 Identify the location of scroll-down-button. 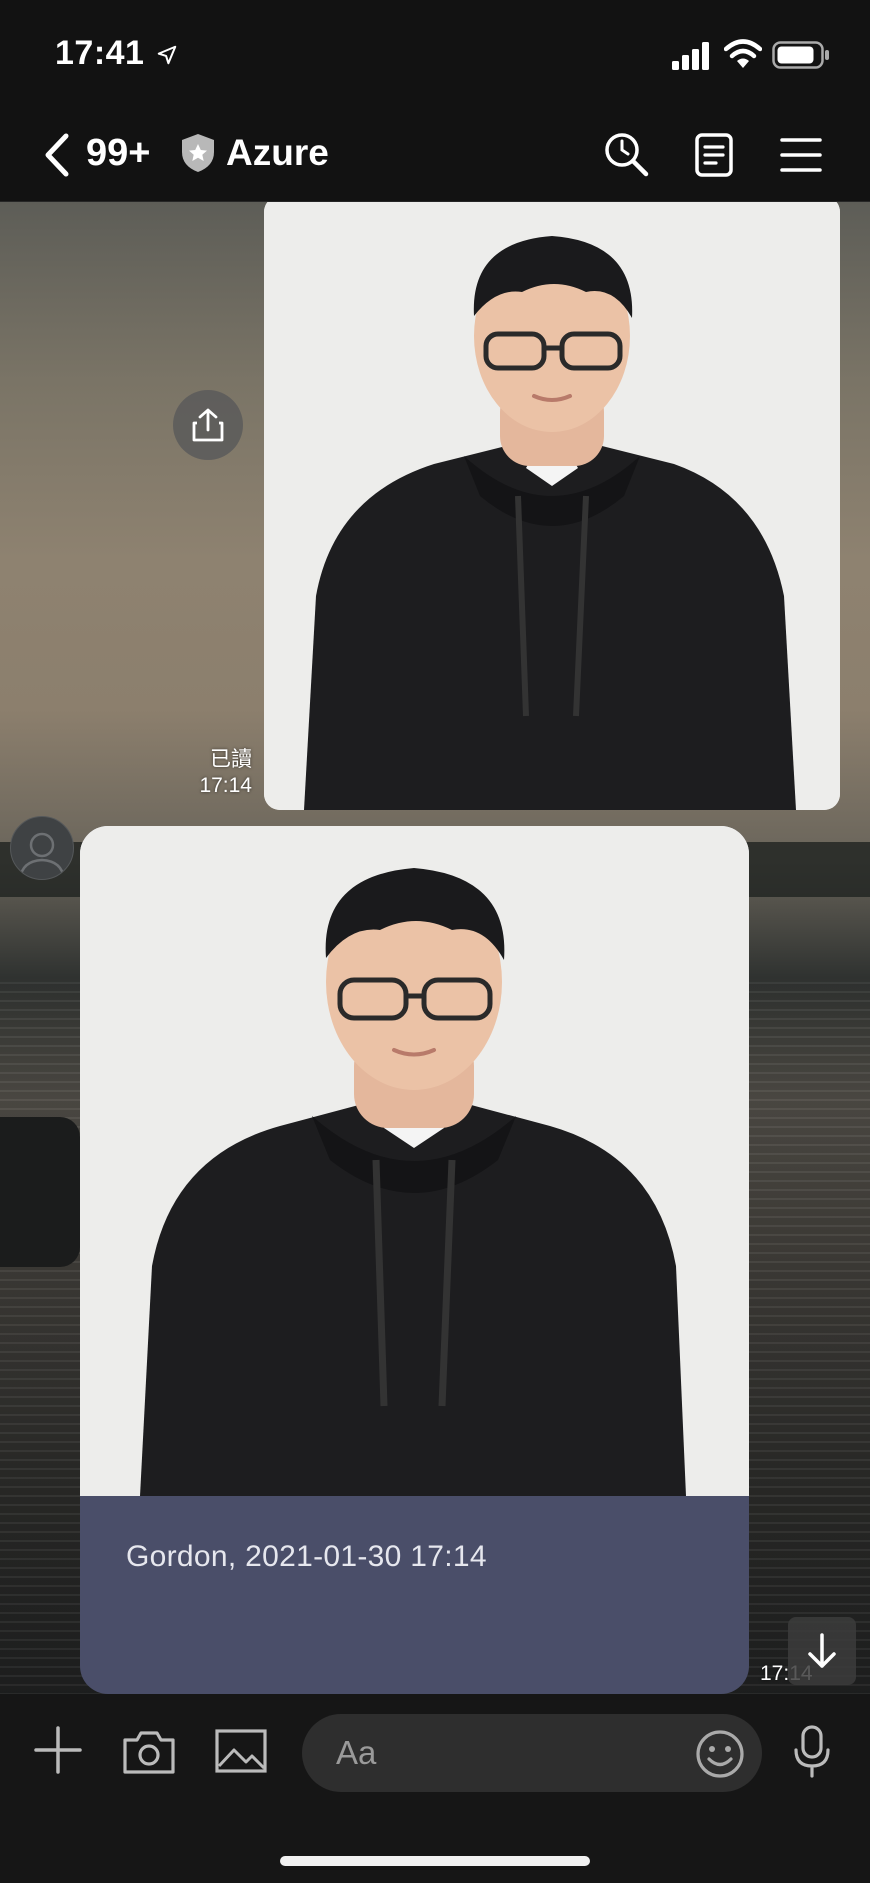
(822, 1651).